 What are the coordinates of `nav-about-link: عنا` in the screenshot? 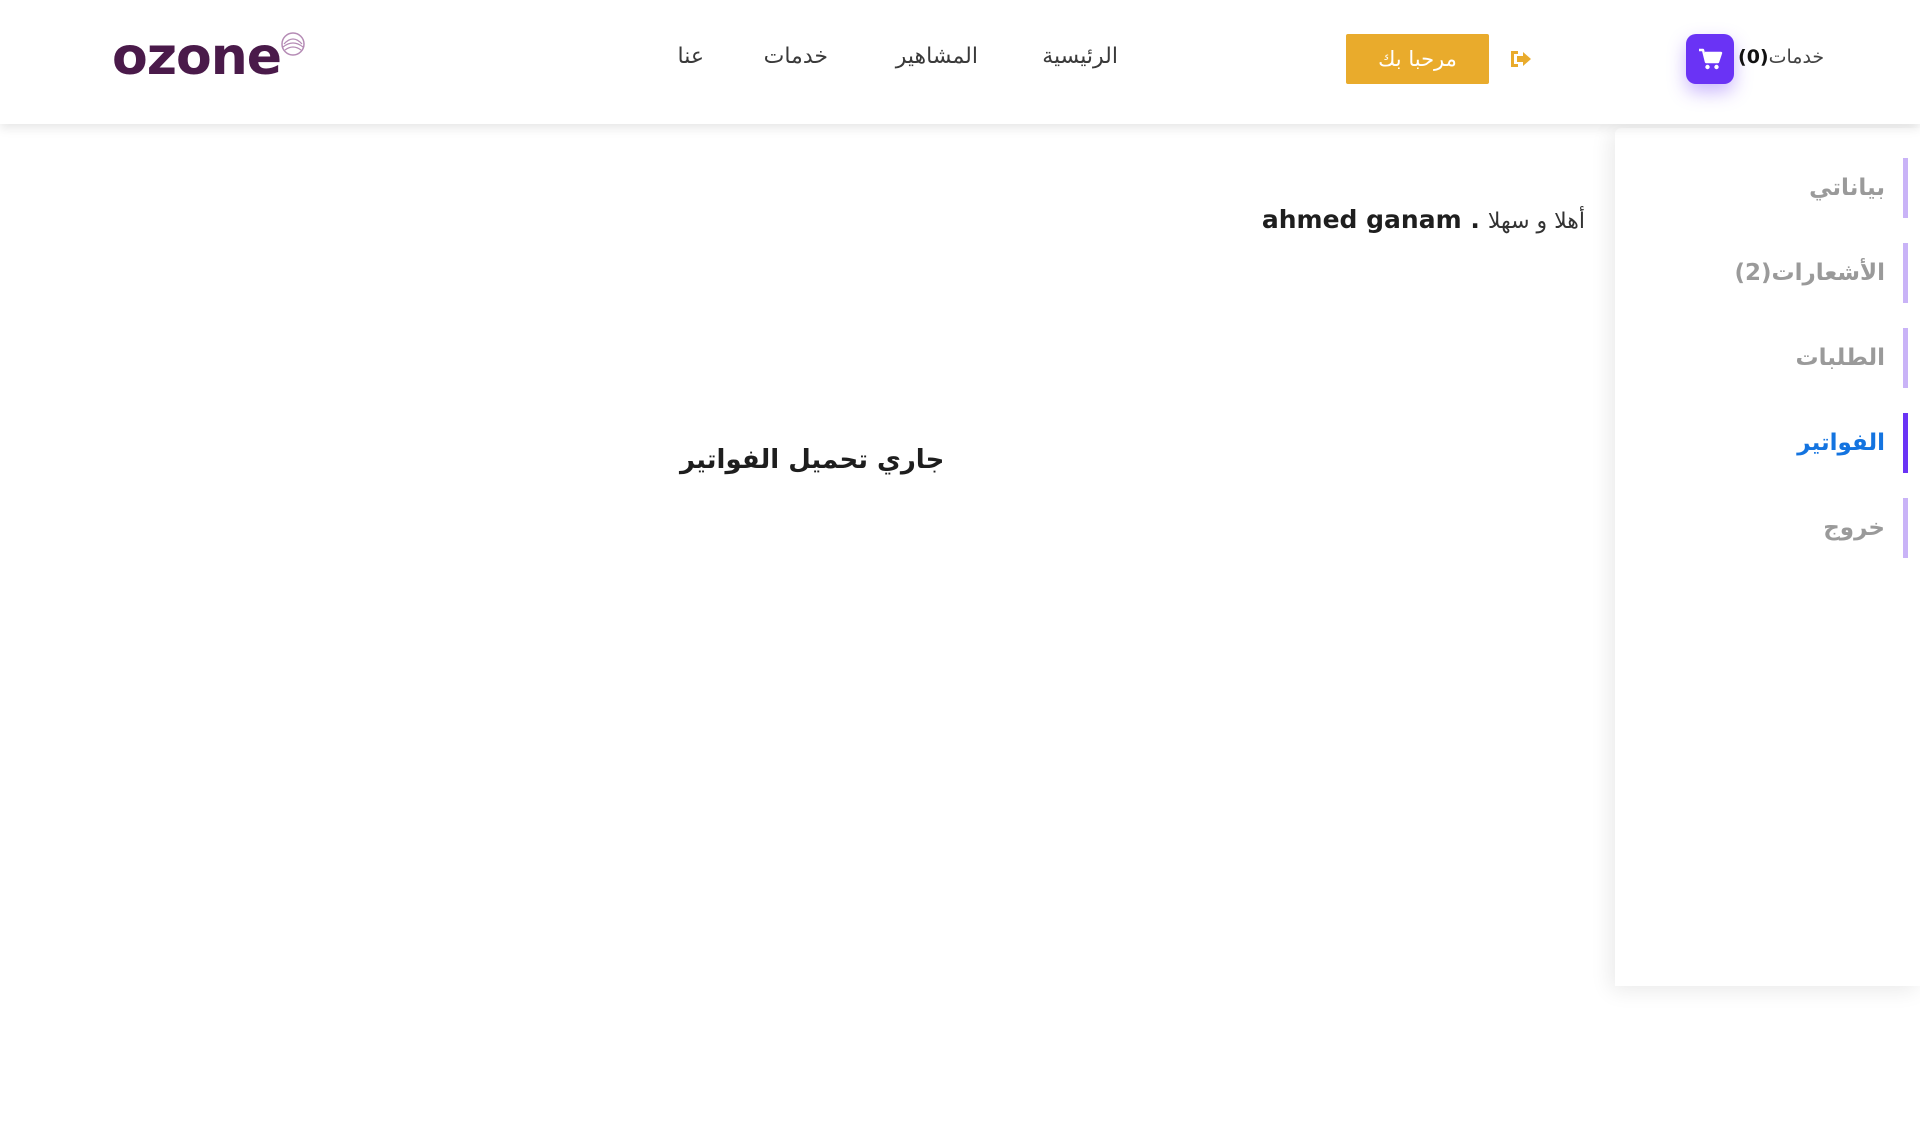 It's located at (691, 56).